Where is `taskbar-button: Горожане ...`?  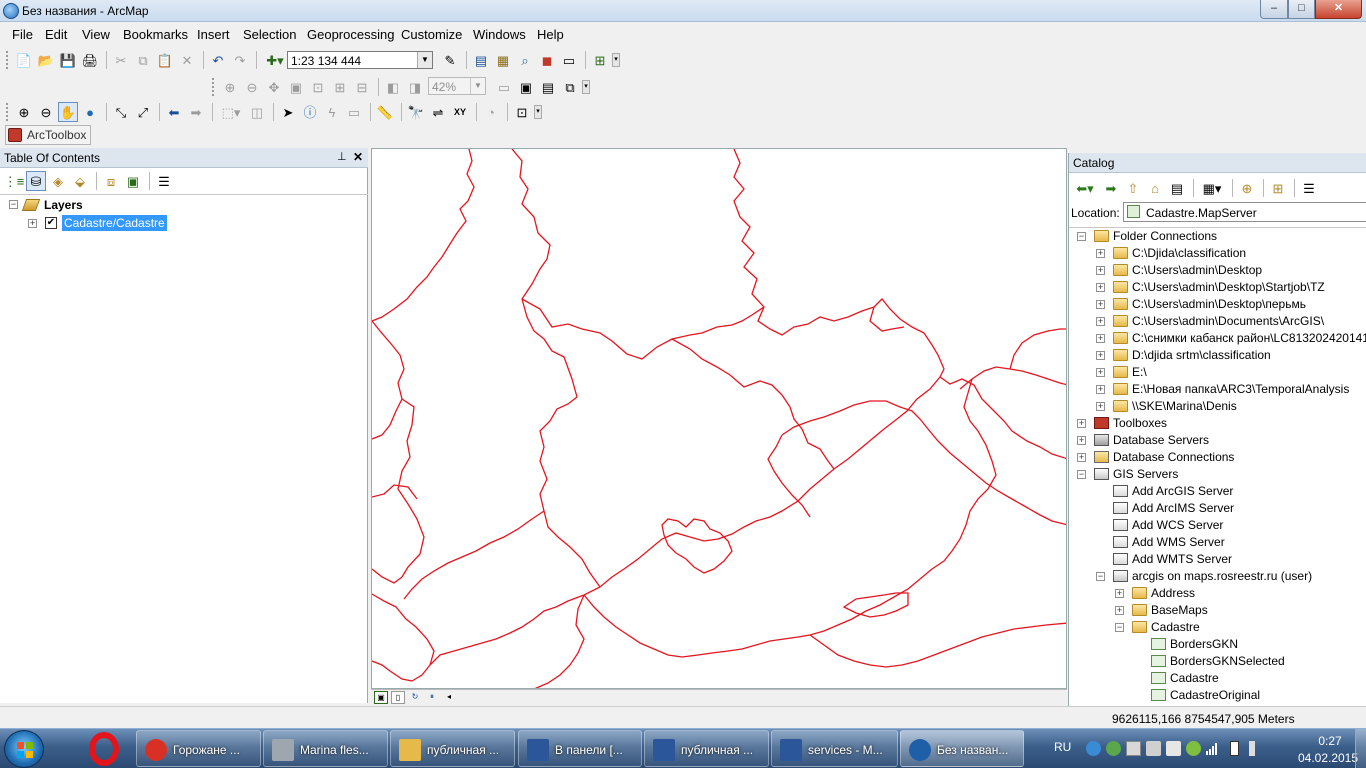 taskbar-button: Горожане ... is located at coordinates (198, 748).